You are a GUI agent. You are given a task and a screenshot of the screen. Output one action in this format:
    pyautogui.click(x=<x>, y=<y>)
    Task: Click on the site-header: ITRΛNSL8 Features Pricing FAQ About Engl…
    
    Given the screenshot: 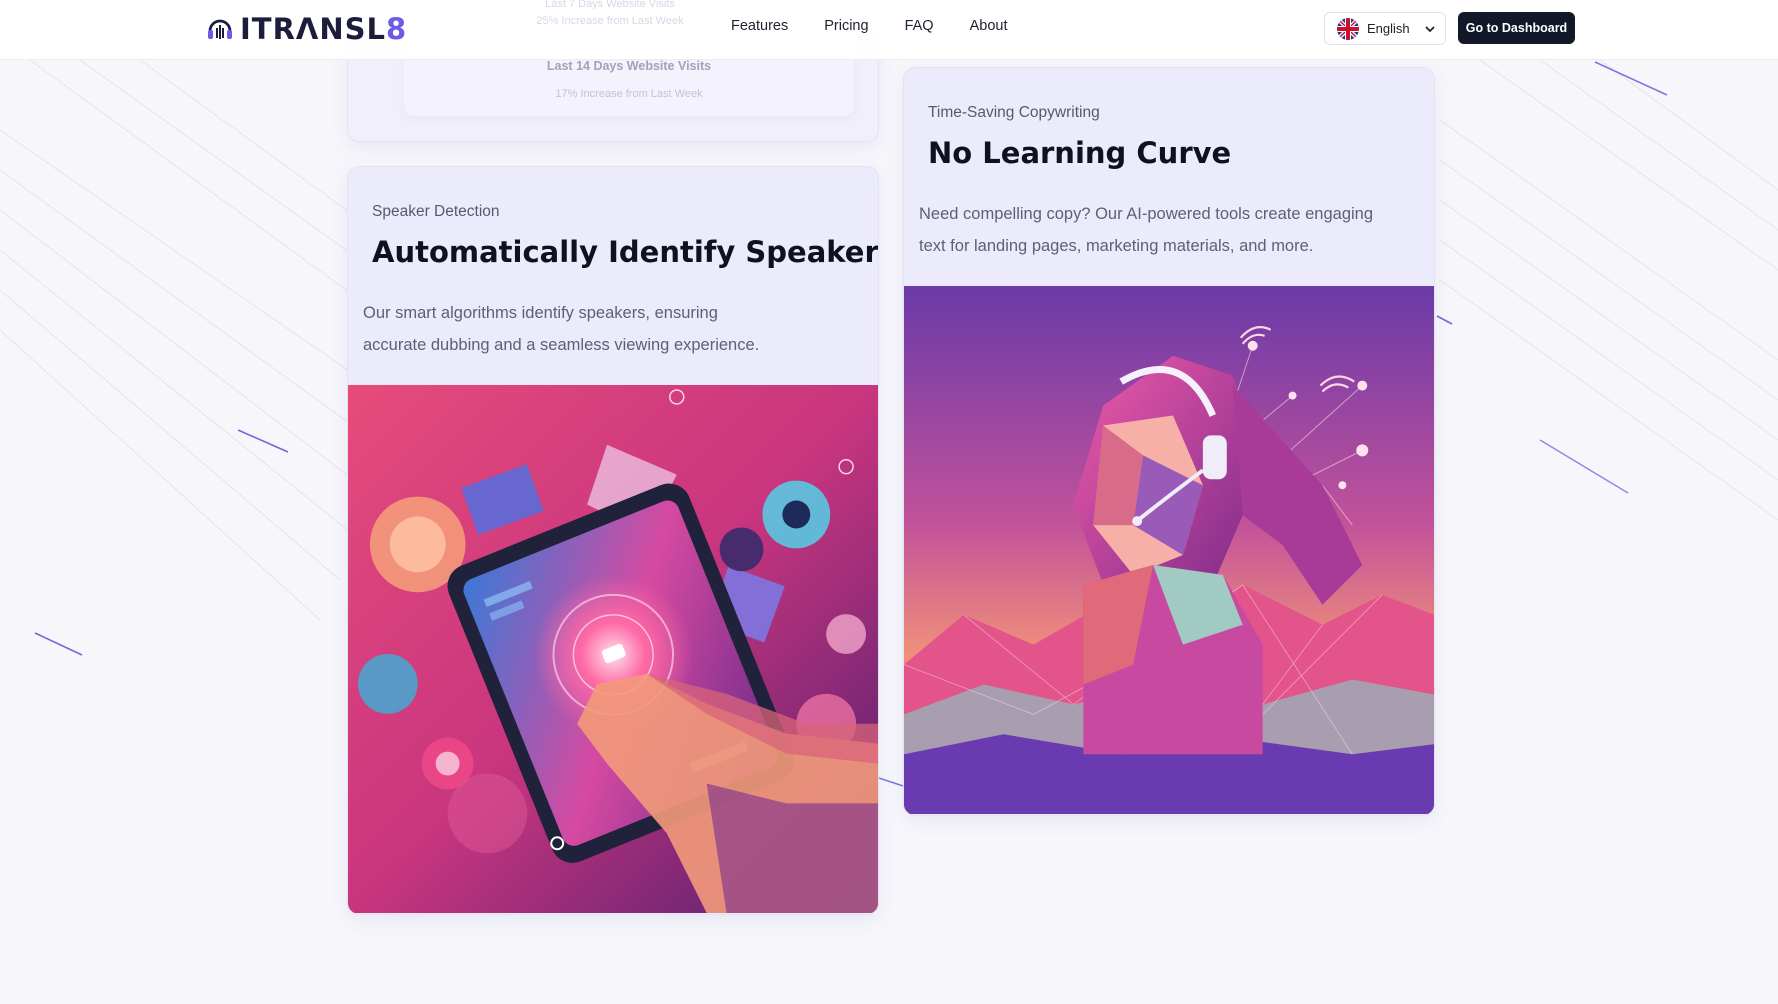 What is the action you would take?
    pyautogui.click(x=889, y=30)
    